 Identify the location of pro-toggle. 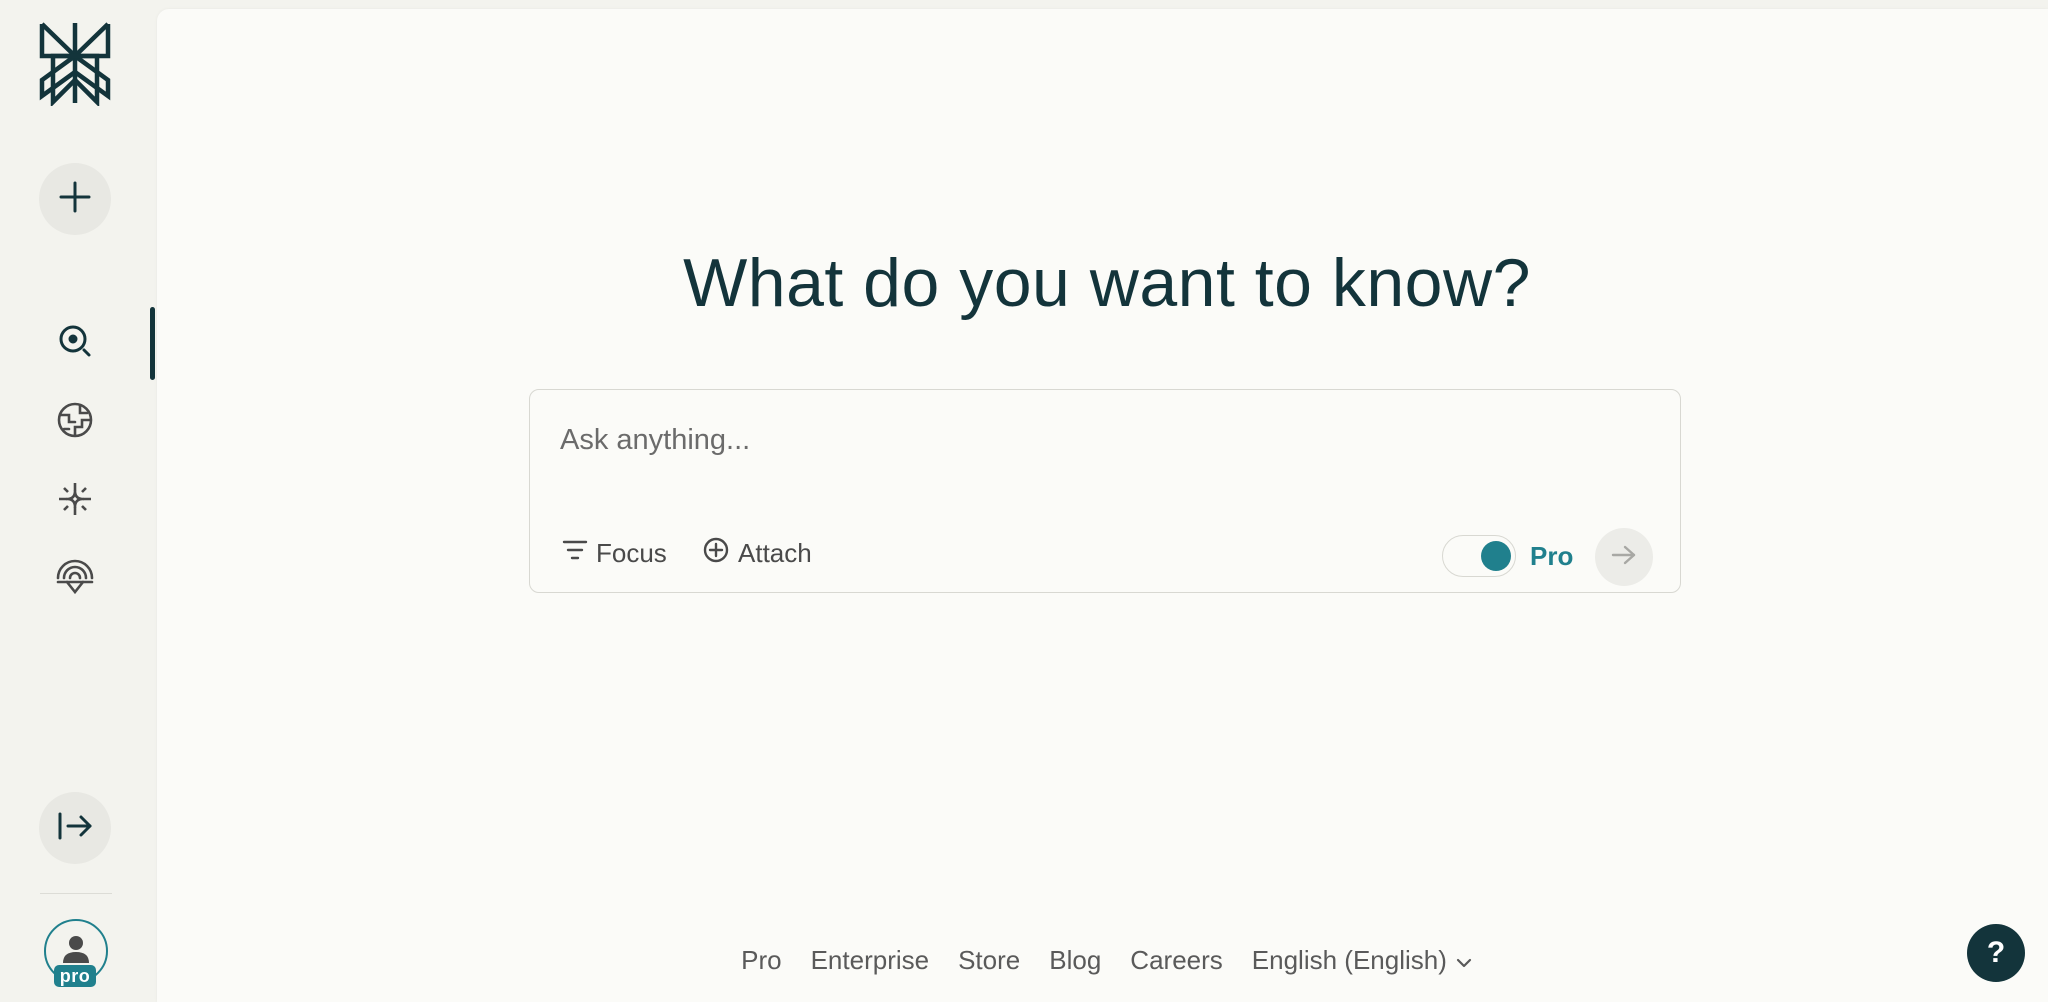
(1479, 556).